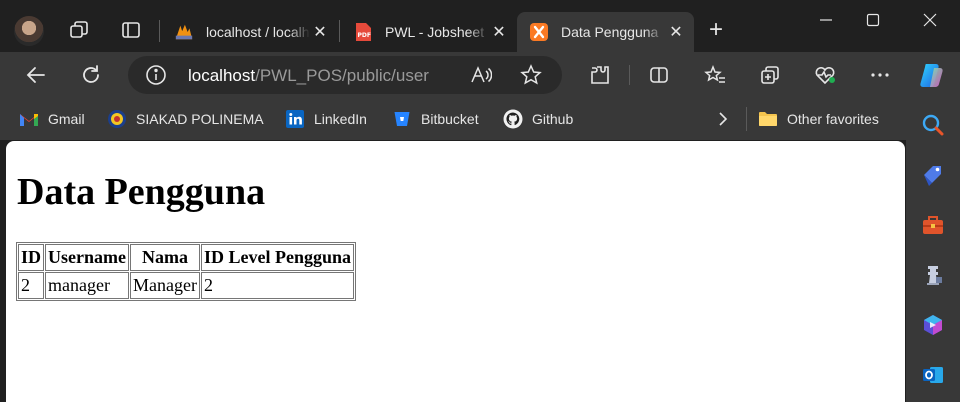  What do you see at coordinates (933, 225) in the screenshot?
I see `tools-briefcase-icon` at bounding box center [933, 225].